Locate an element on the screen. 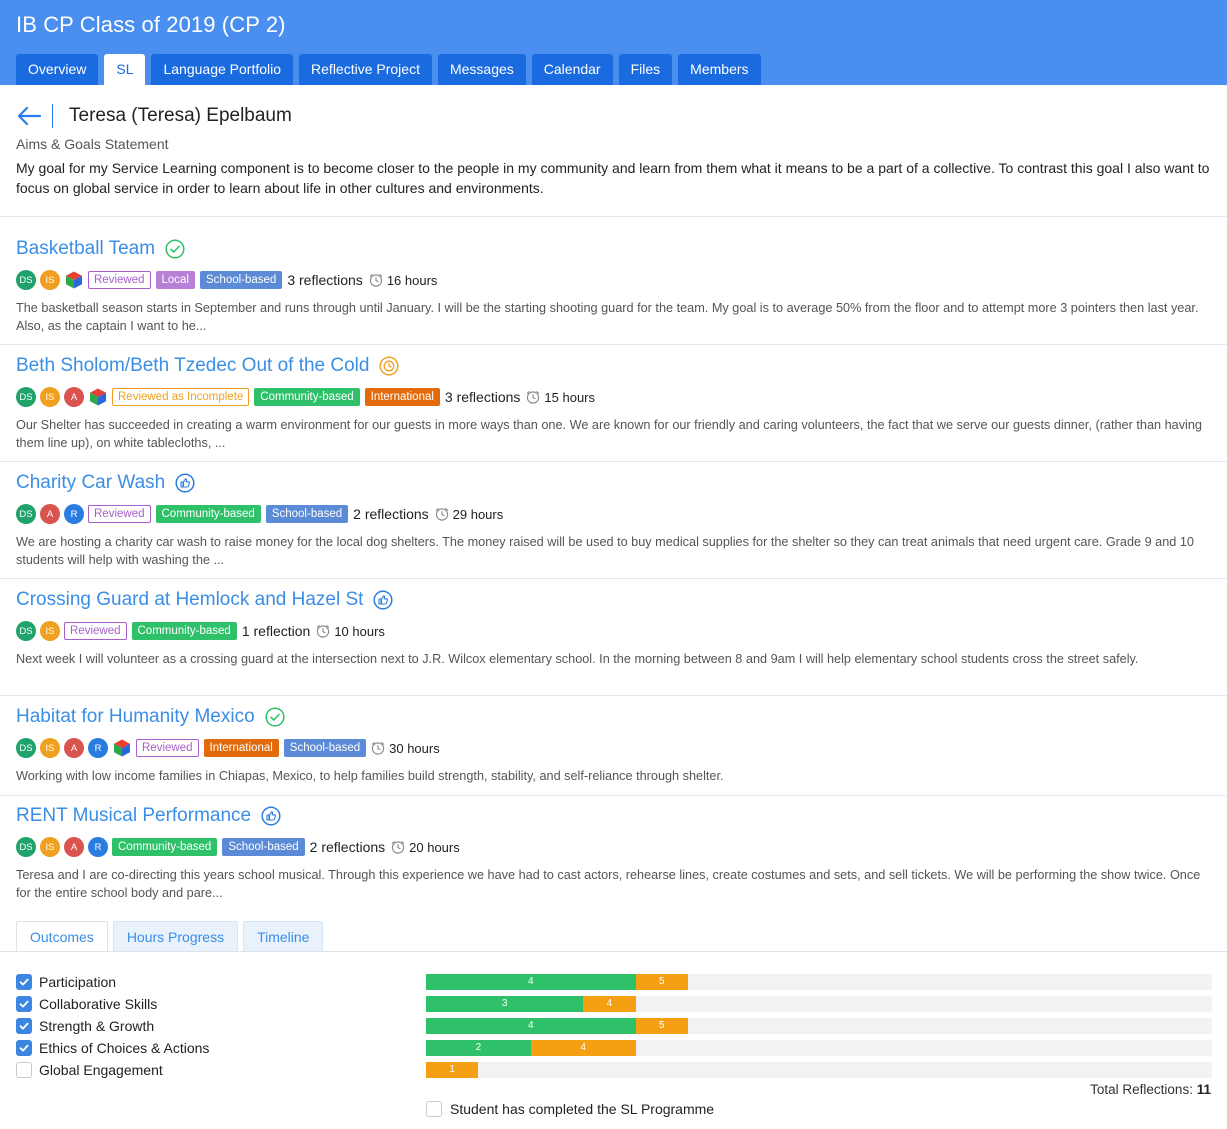 This screenshot has height=1129, width=1227. tab-files: Files is located at coordinates (645, 69).